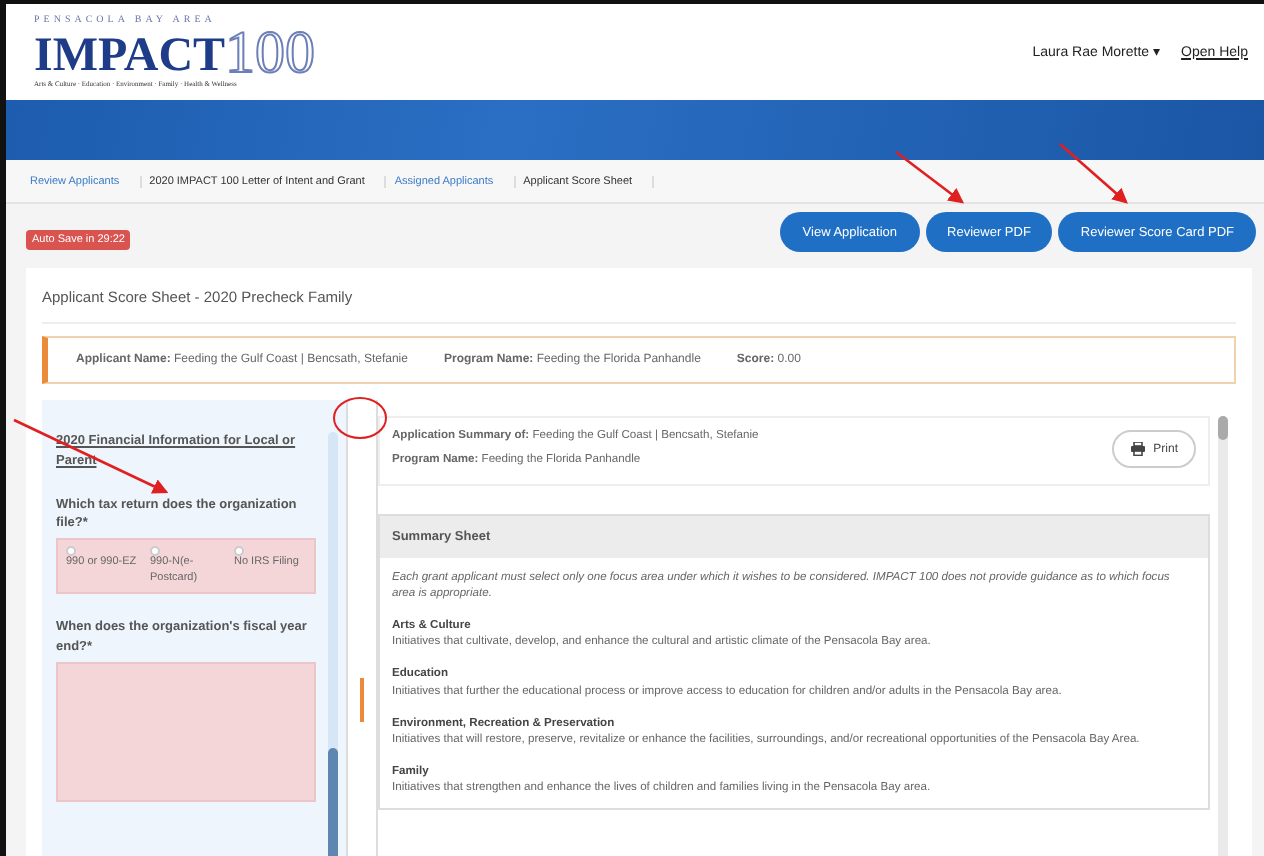 The height and width of the screenshot is (856, 1264). I want to click on answer-field, so click(186, 731).